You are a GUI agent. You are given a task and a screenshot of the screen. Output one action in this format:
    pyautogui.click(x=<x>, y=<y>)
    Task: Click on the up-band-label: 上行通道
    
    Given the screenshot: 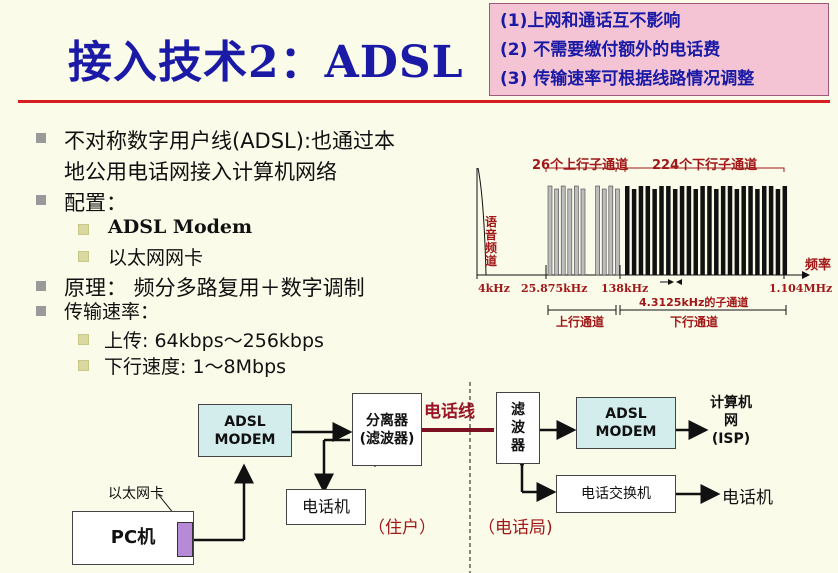 What is the action you would take?
    pyautogui.click(x=580, y=322)
    